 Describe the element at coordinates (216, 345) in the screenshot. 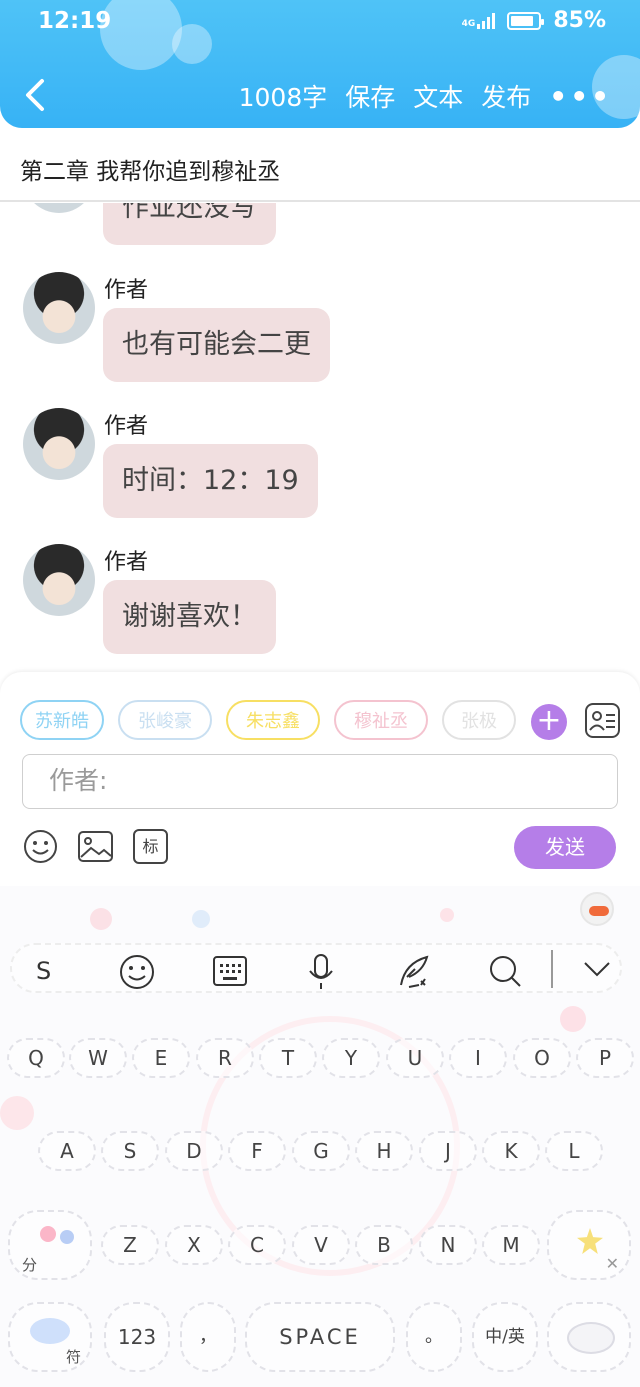

I see `message-bubble: 也有可能会二更` at that location.